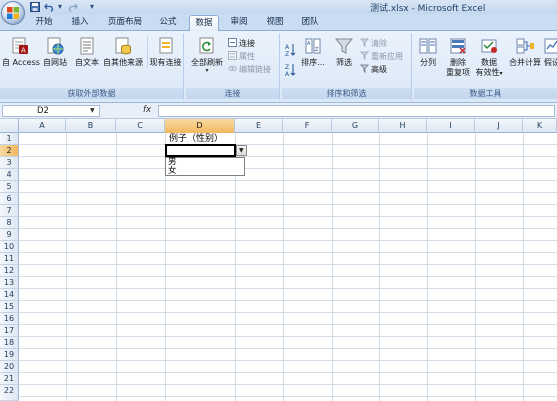 The image size is (557, 401). Describe the element at coordinates (451, 126) in the screenshot. I see `column-header-i: I` at that location.